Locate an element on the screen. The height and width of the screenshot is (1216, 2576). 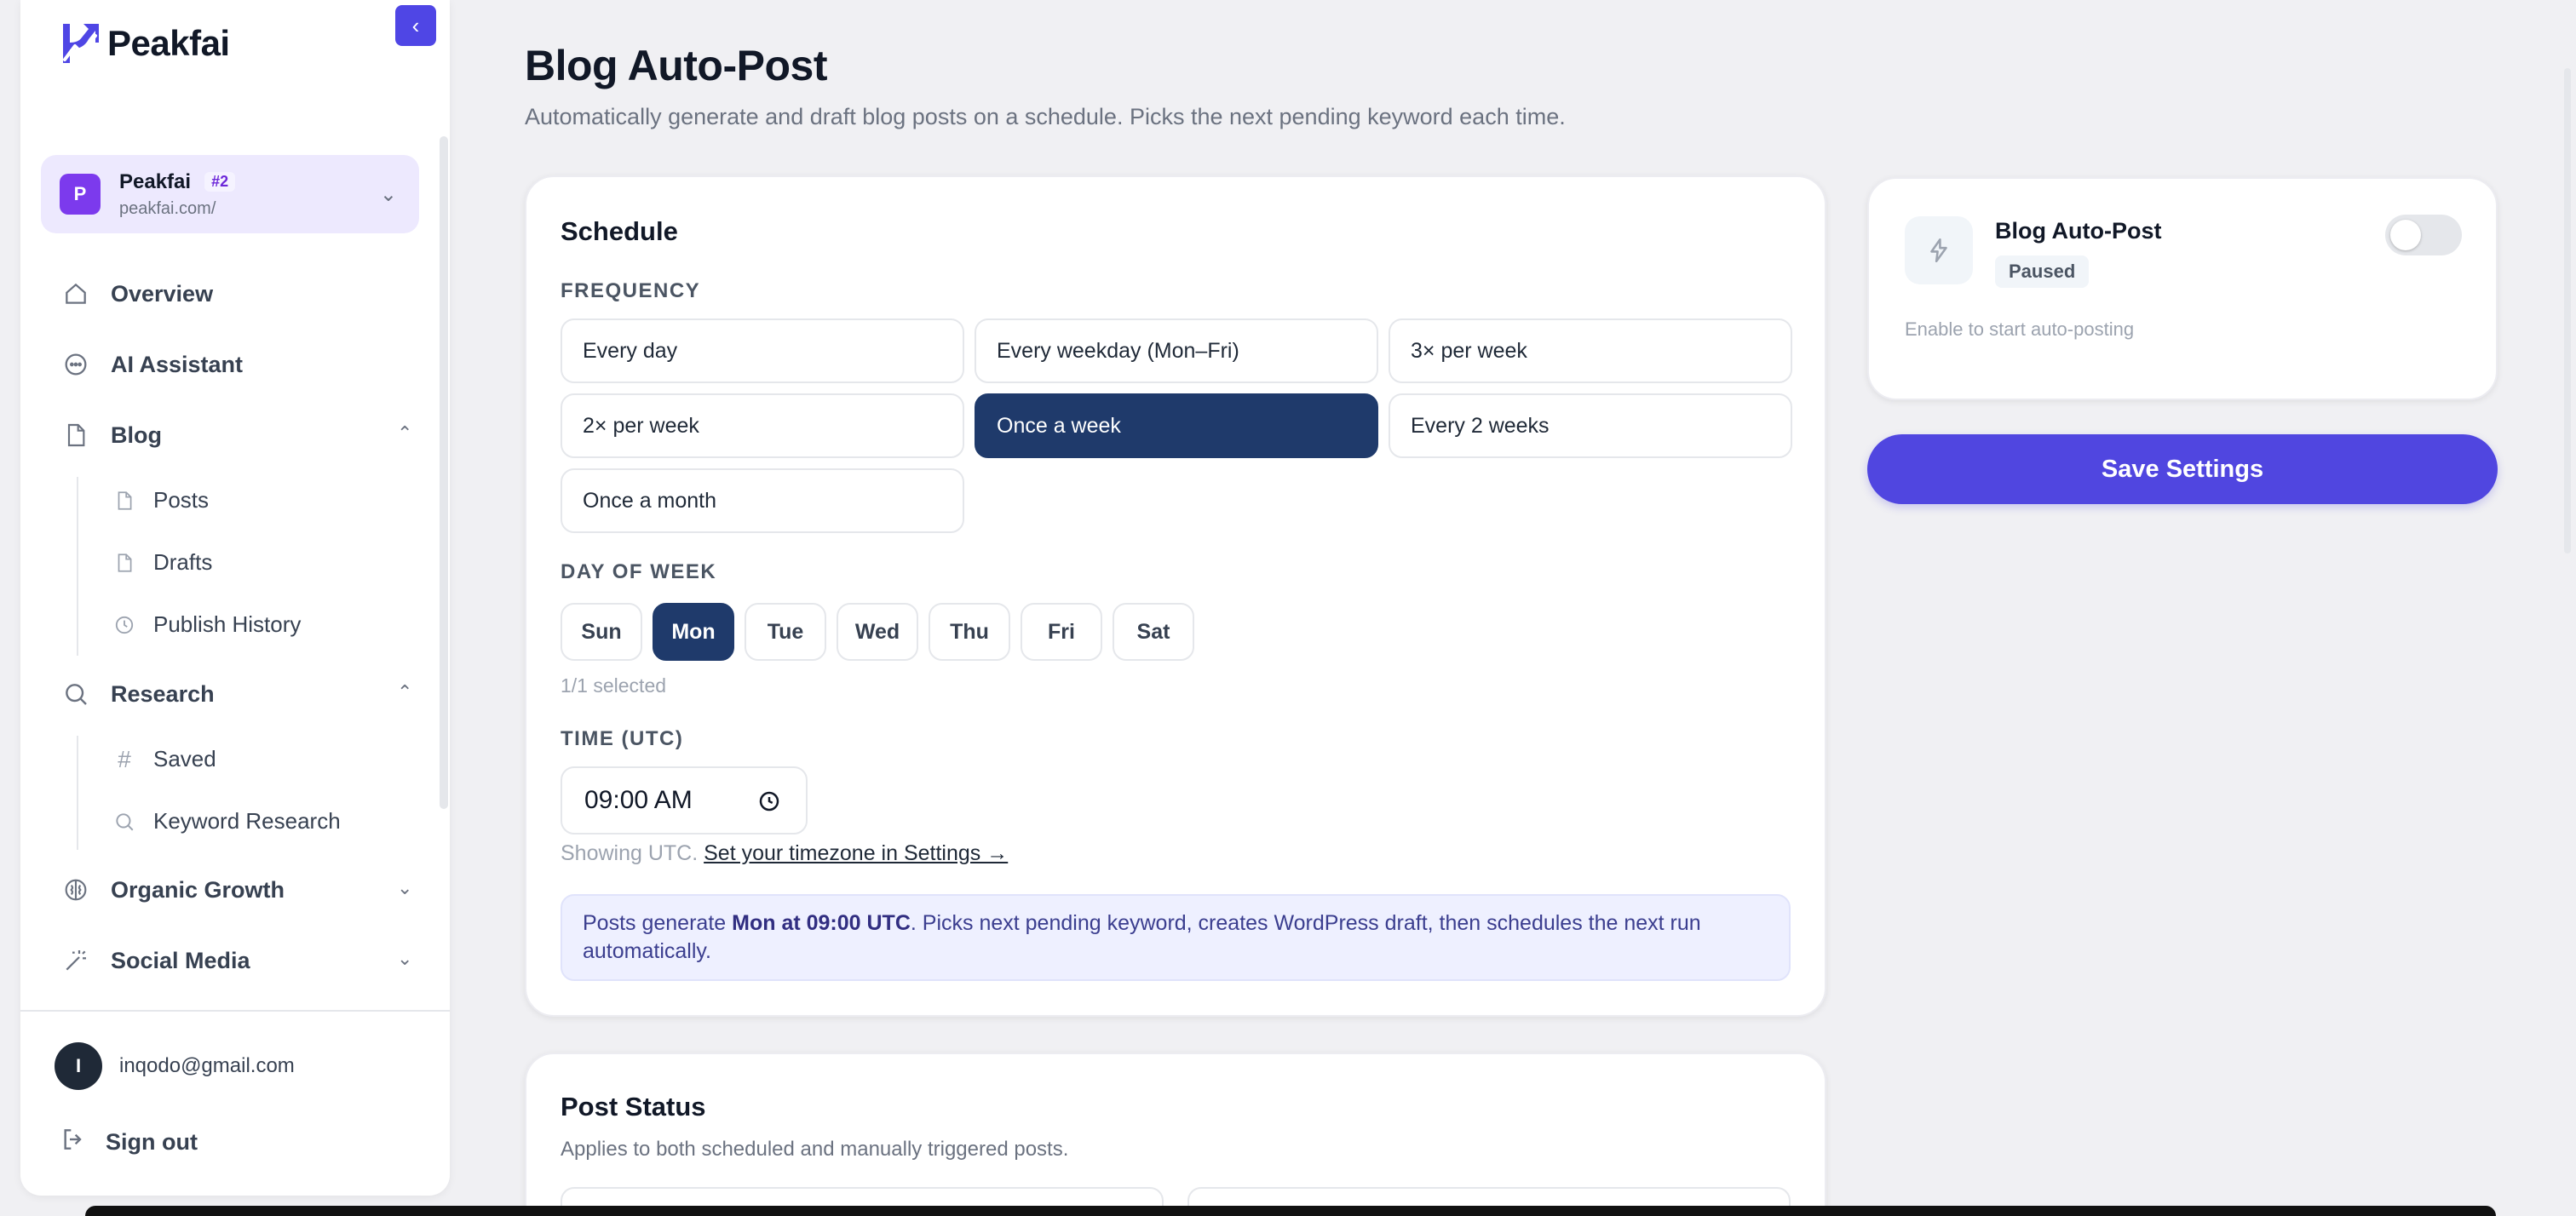
project-url: peakfai.com/ is located at coordinates (168, 208).